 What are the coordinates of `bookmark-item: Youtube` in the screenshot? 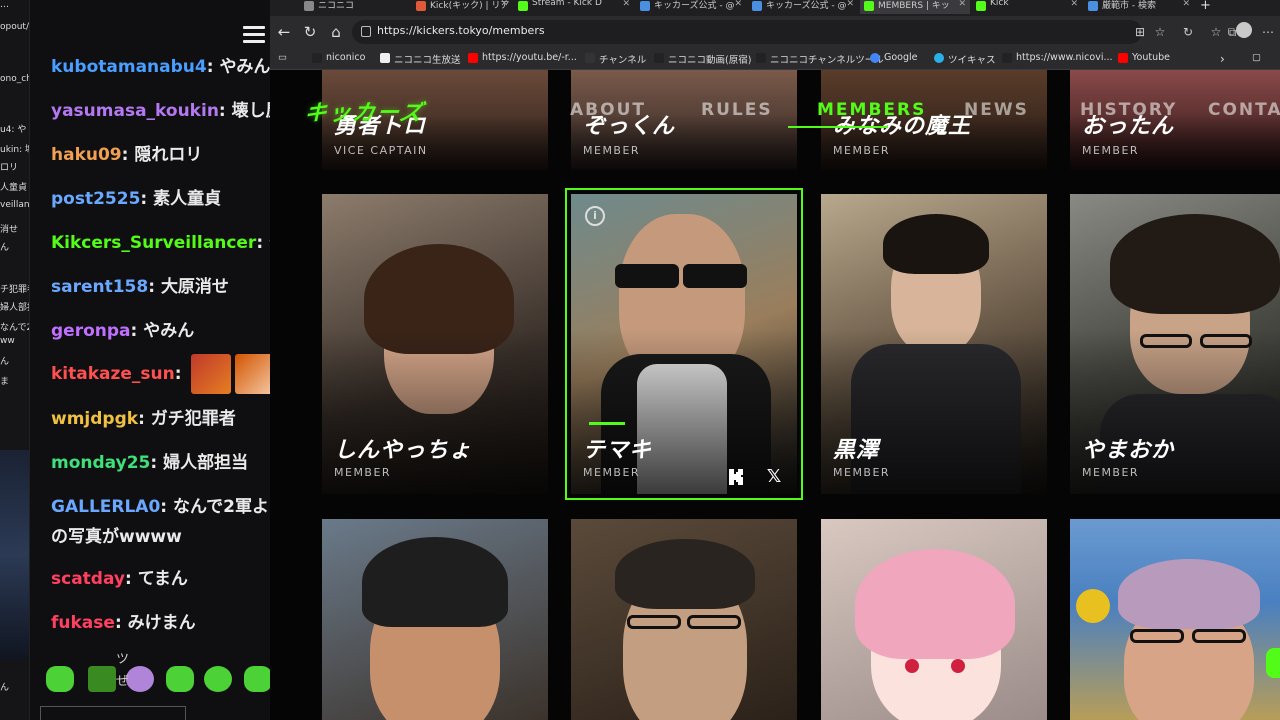 It's located at (1144, 57).